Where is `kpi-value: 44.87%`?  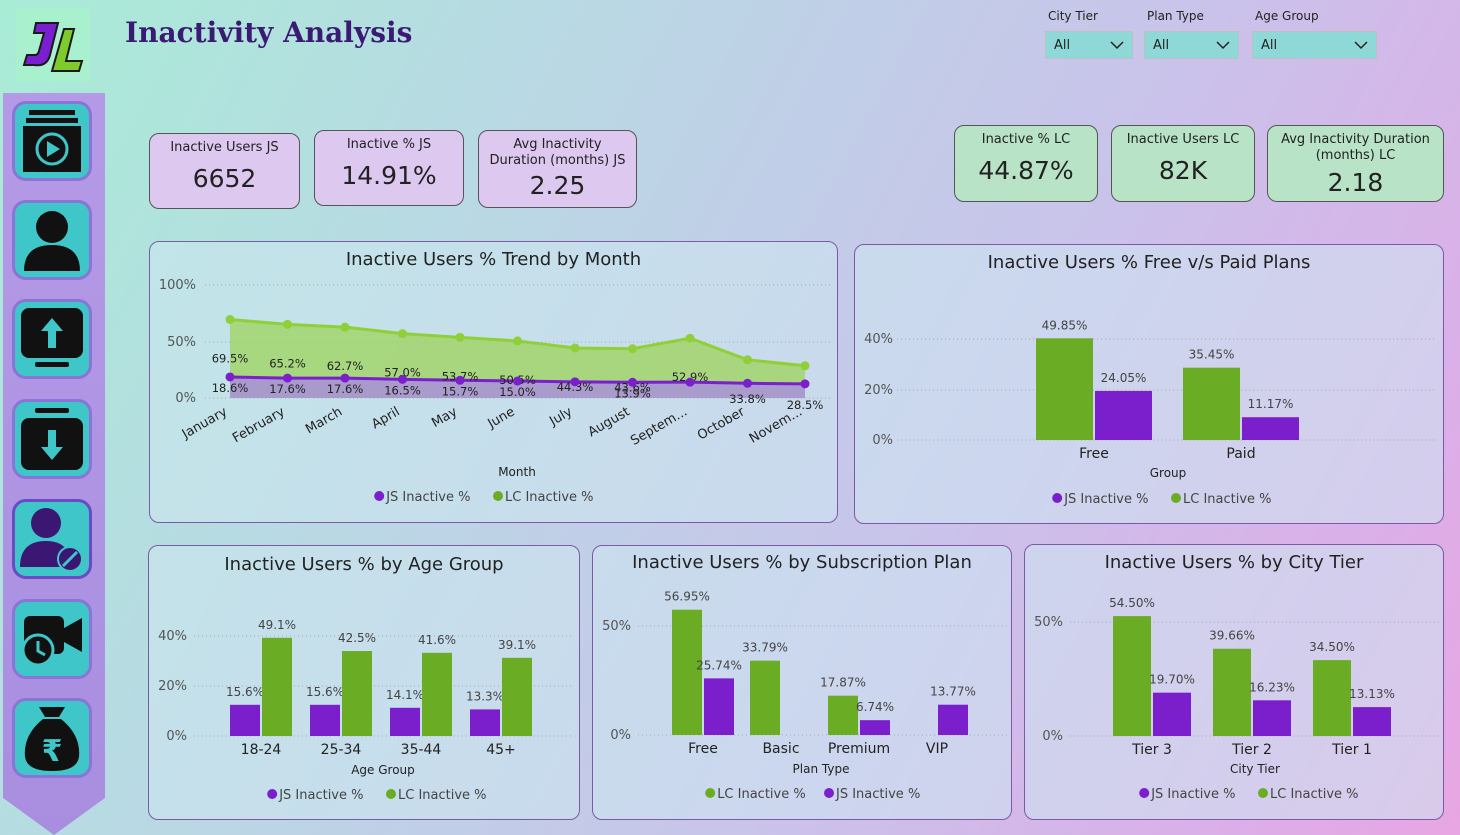 kpi-value: 44.87% is located at coordinates (1026, 170).